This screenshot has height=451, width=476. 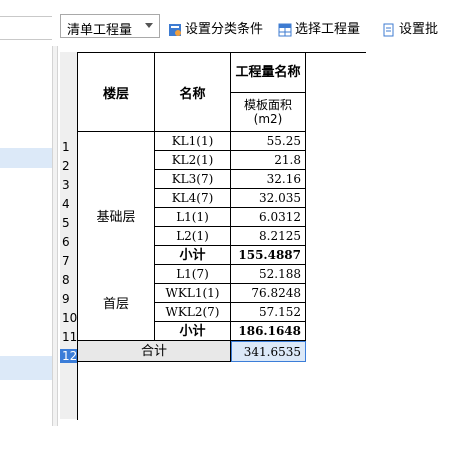 I want to click on total-value: 341.6535, so click(x=268, y=351).